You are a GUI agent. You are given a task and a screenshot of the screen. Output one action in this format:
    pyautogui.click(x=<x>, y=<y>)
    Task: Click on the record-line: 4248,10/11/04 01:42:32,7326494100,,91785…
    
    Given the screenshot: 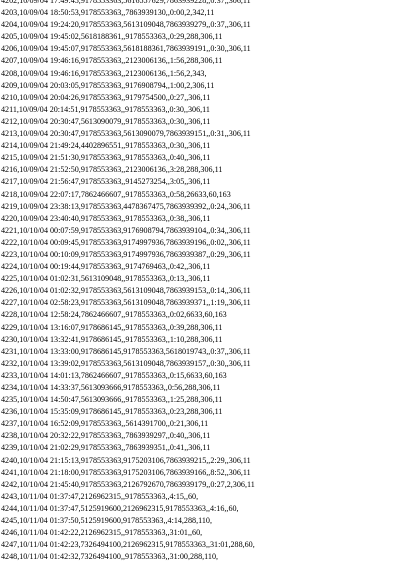 What is the action you would take?
    pyautogui.click(x=110, y=557)
    